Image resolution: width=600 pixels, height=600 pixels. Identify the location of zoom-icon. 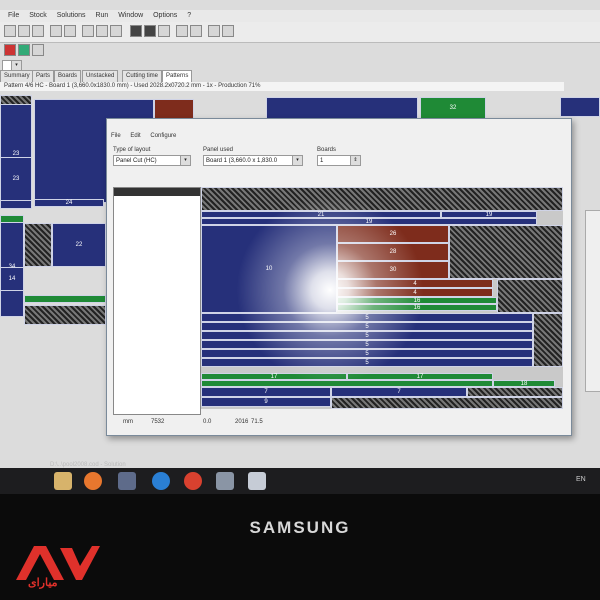
(70, 31).